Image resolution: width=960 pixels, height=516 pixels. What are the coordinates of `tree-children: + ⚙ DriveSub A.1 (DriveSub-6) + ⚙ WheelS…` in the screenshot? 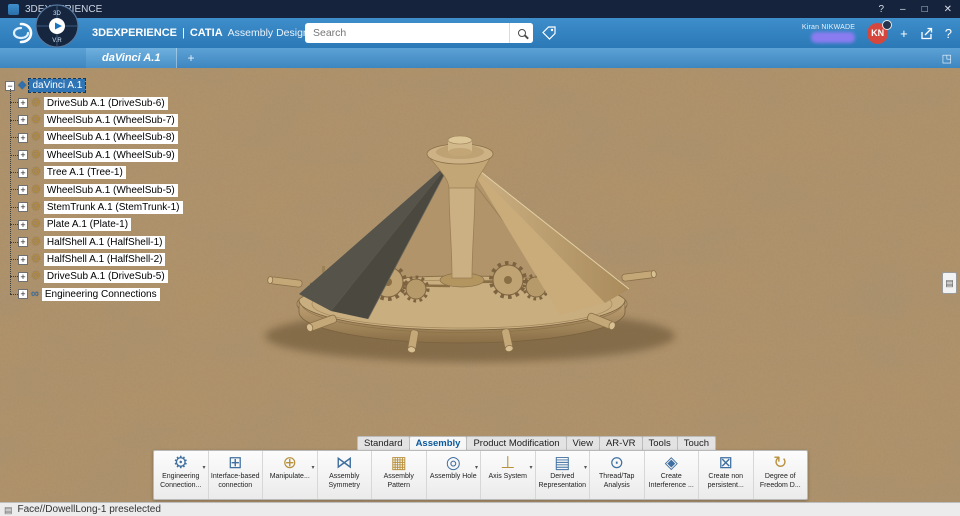 It's located at (94, 196).